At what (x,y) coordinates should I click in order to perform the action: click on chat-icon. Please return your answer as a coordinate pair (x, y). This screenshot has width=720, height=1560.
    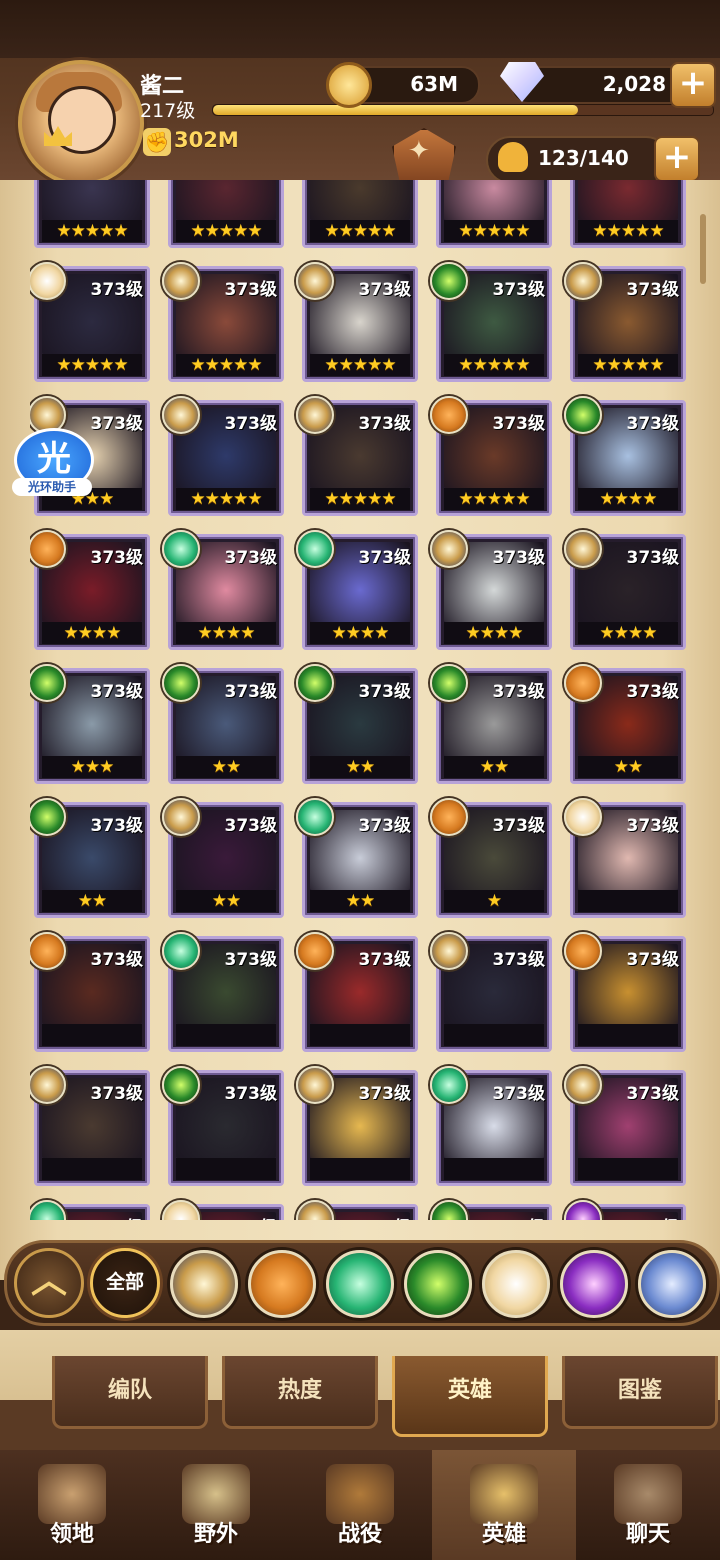
    Looking at the image, I should click on (648, 1494).